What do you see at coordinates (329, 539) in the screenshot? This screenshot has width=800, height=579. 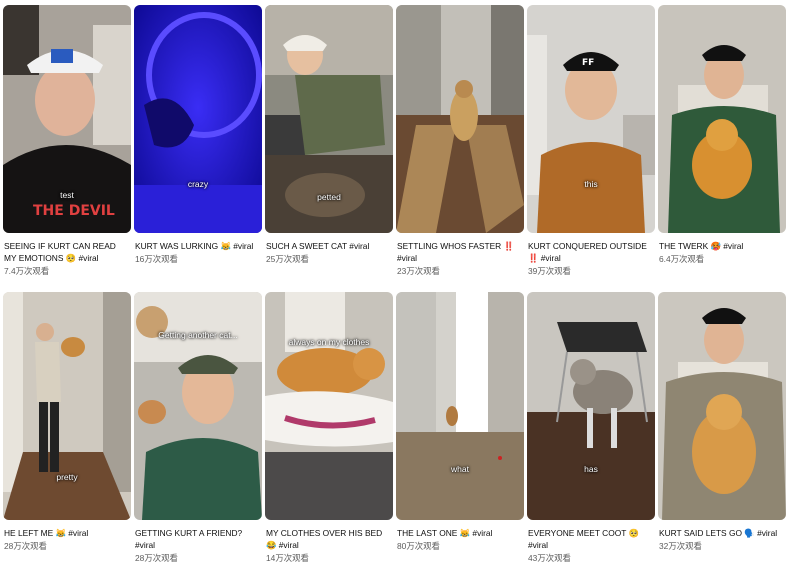 I see `video-title: MY CLOTHES OVER HIS BED 😂 #viral` at bounding box center [329, 539].